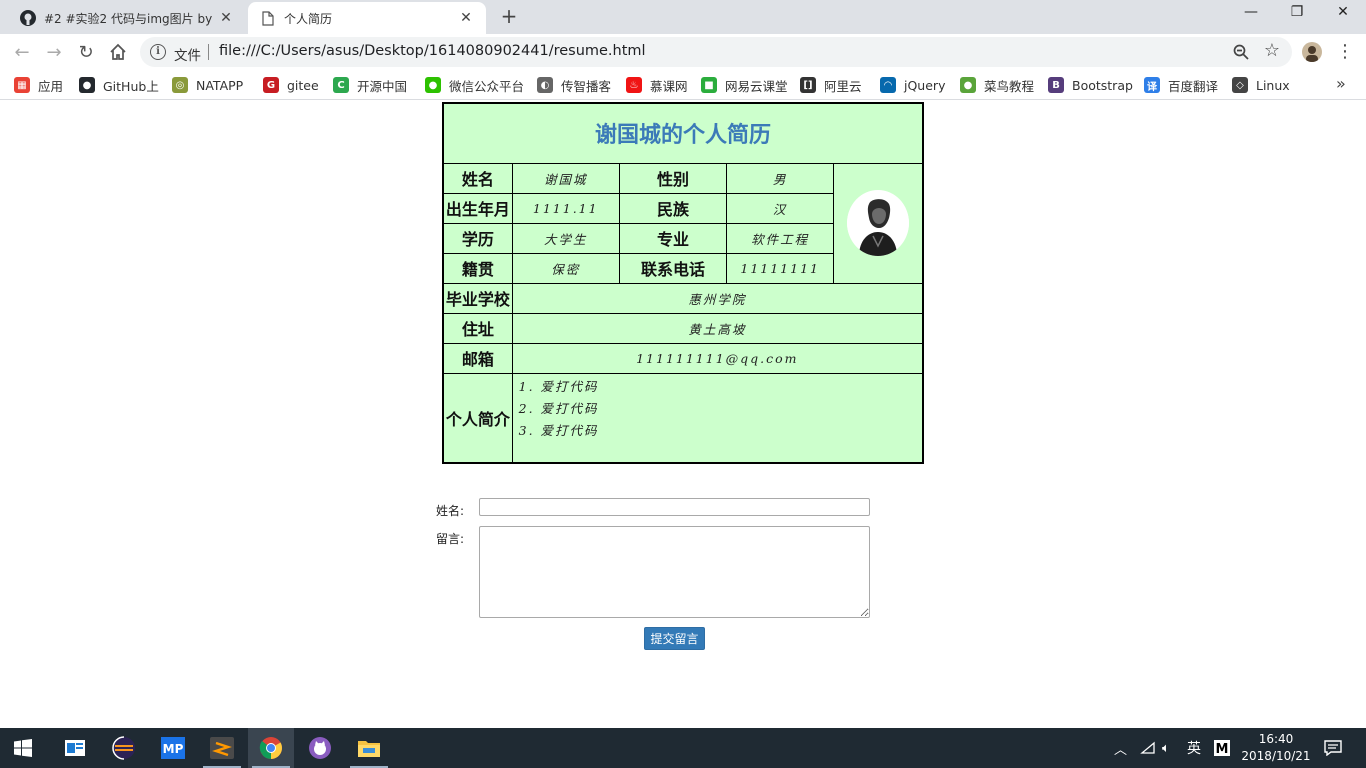 The height and width of the screenshot is (768, 1366). Describe the element at coordinates (320, 748) in the screenshot. I see `github-desktop-icon` at that location.